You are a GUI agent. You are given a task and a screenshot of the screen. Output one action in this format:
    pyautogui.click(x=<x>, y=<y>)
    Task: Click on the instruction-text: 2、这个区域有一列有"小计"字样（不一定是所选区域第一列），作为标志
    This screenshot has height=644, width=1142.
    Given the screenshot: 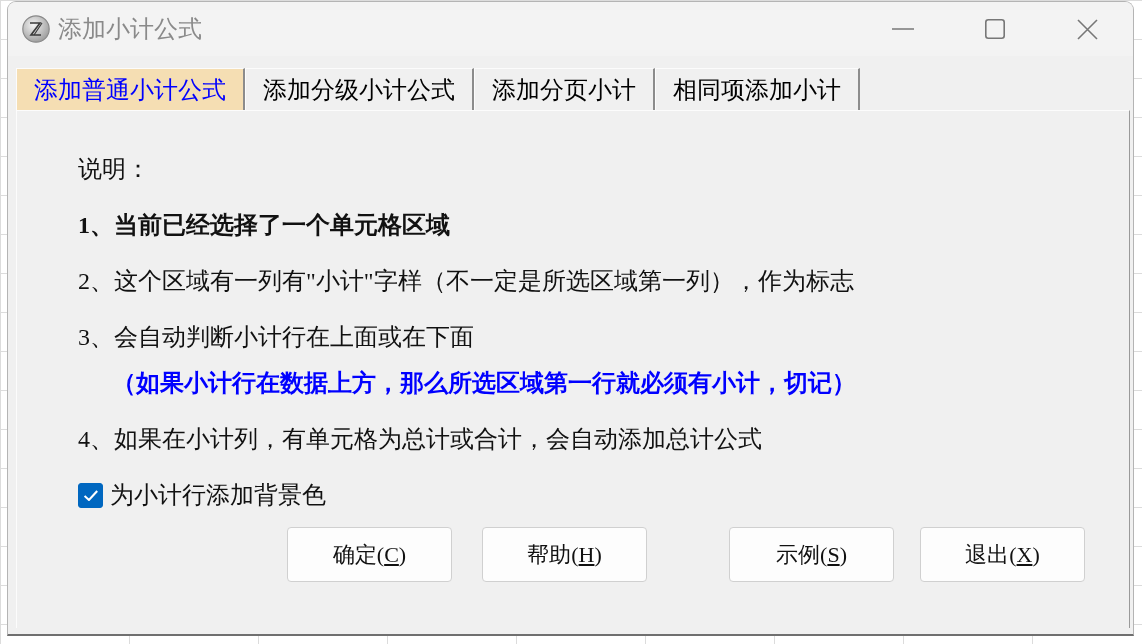 What is the action you would take?
    pyautogui.click(x=466, y=281)
    